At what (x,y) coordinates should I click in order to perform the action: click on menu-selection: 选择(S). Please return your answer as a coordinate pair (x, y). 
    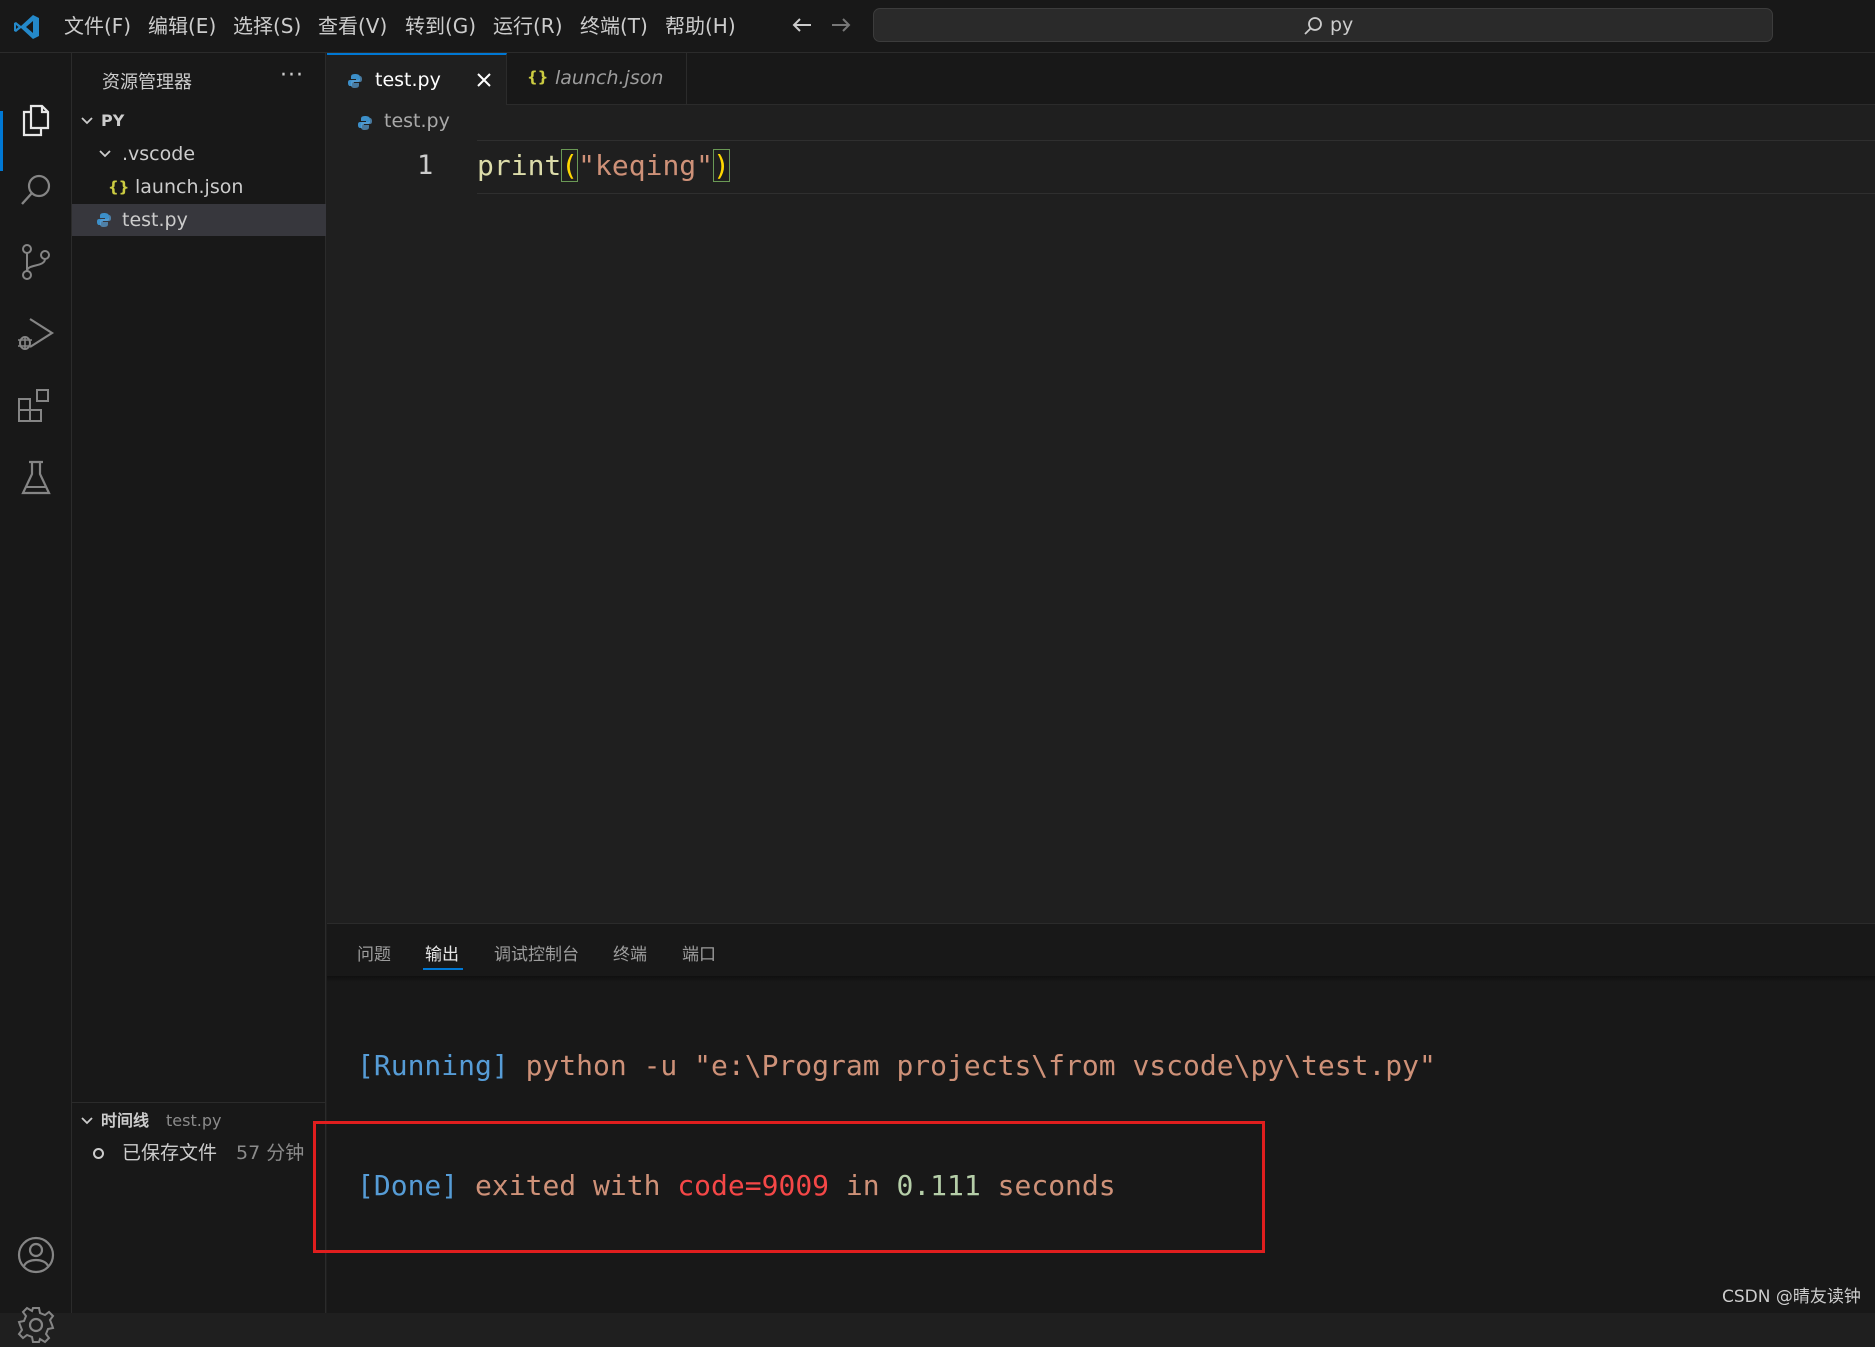
    Looking at the image, I should click on (267, 26).